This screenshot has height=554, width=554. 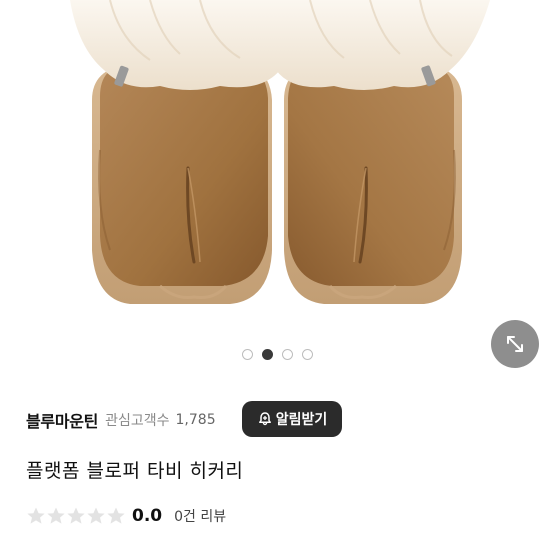 I want to click on rating-row: 0.0 0건 리뷰, so click(x=126, y=516).